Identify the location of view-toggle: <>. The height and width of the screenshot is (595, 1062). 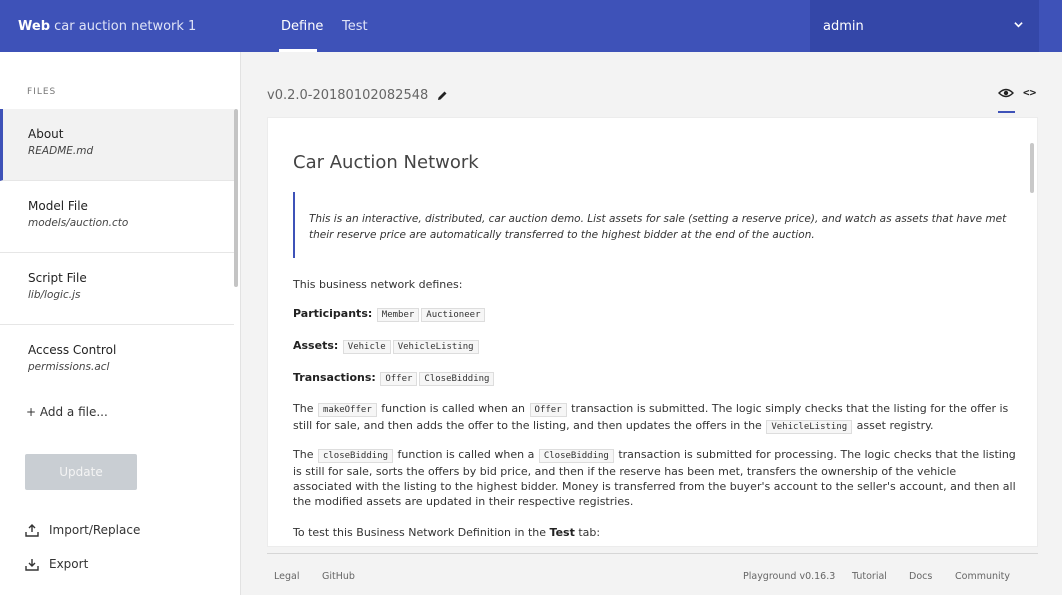
(1017, 92).